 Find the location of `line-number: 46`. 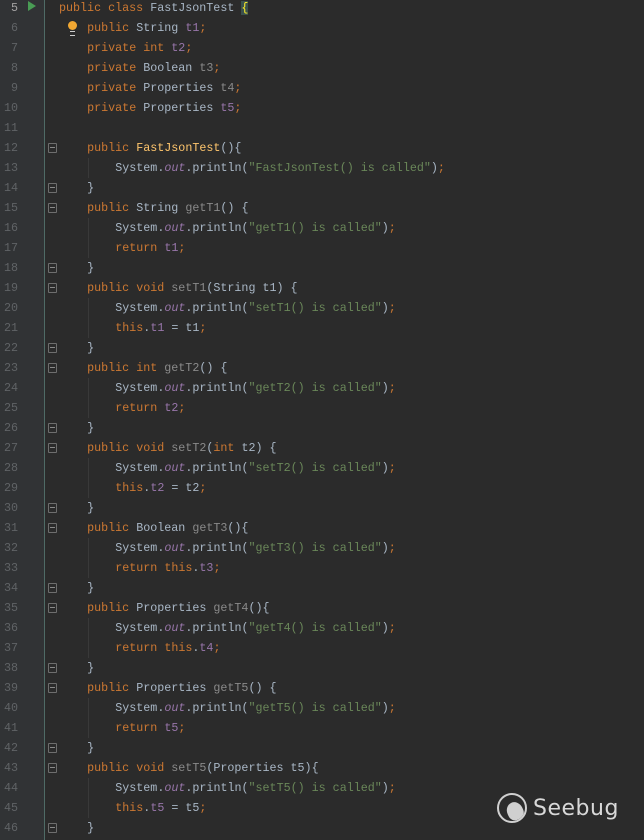

line-number: 46 is located at coordinates (10, 828).